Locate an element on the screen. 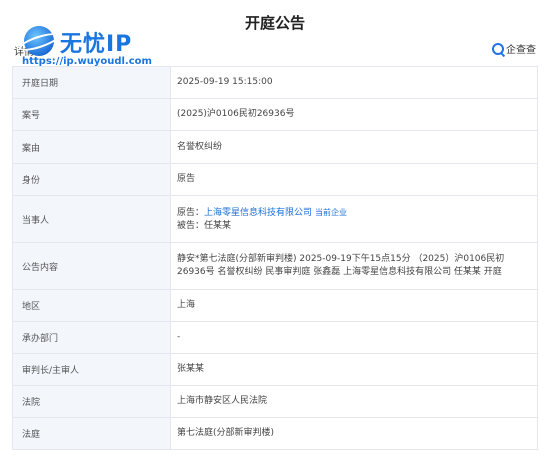 The width and height of the screenshot is (550, 464). table-row: 身份 原告 is located at coordinates (275, 180).